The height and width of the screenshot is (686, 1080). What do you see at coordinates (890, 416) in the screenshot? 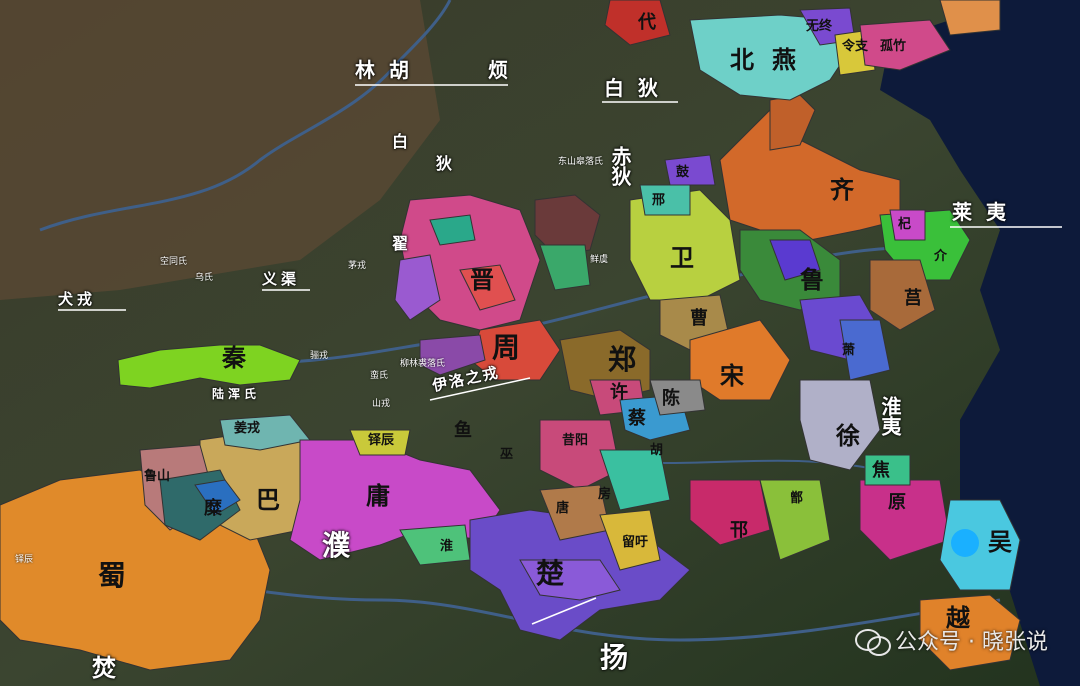
I see `tribe-label-huaiyi: 淮夷` at bounding box center [890, 416].